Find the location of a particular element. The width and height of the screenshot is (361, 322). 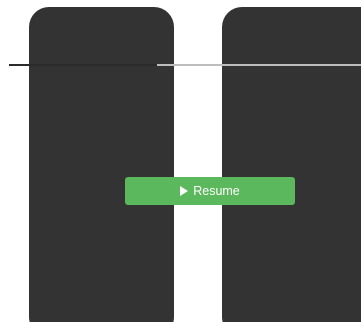

progress-bar is located at coordinates (185, 65).